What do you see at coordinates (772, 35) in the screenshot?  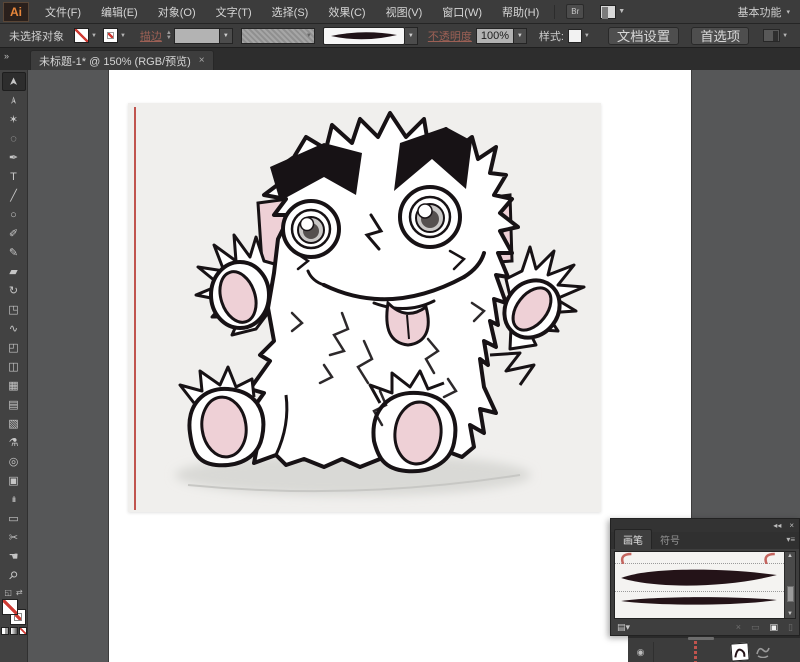 I see `align-panel-icon` at bounding box center [772, 35].